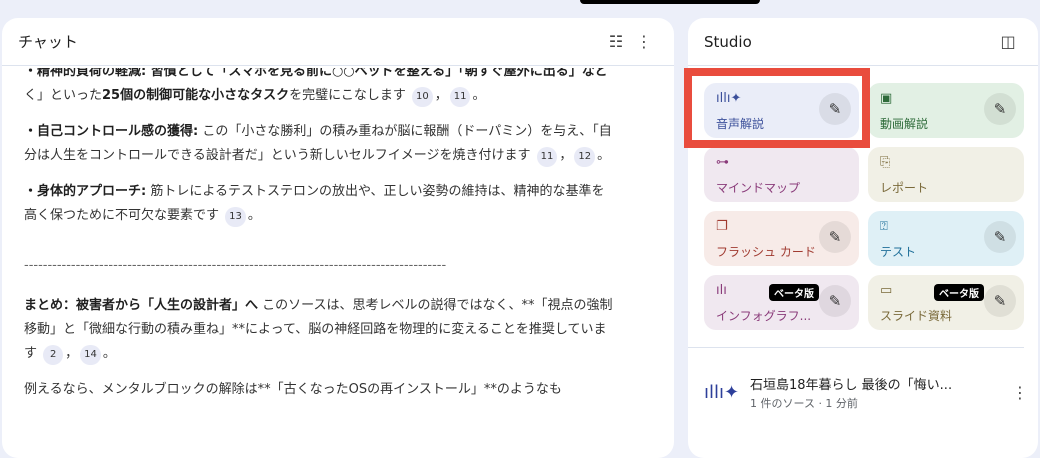 This screenshot has width=1040, height=458. Describe the element at coordinates (616, 42) in the screenshot. I see `tune-icon: ☷` at that location.